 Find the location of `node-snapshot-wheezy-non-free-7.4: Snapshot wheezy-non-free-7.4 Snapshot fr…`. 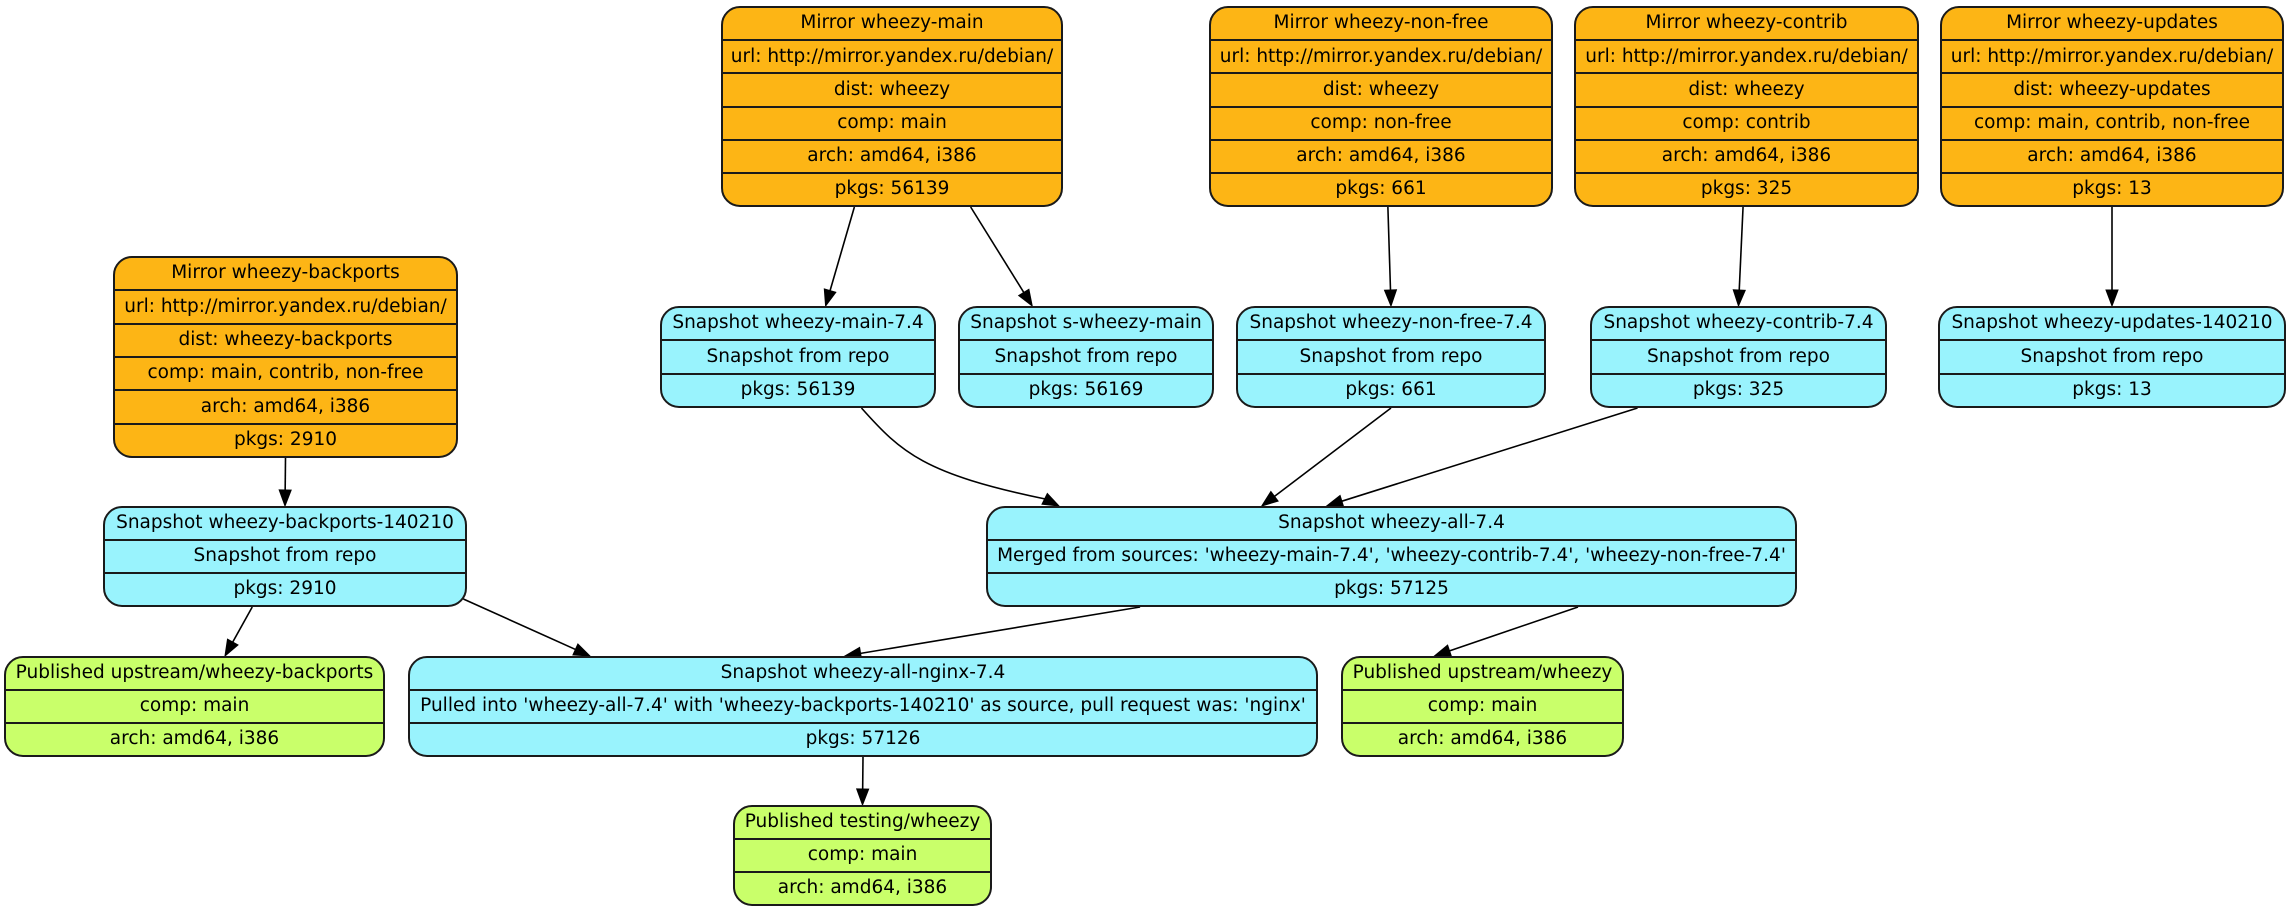

node-snapshot-wheezy-non-free-7.4: Snapshot wheezy-non-free-7.4 Snapshot fr… is located at coordinates (1391, 357).